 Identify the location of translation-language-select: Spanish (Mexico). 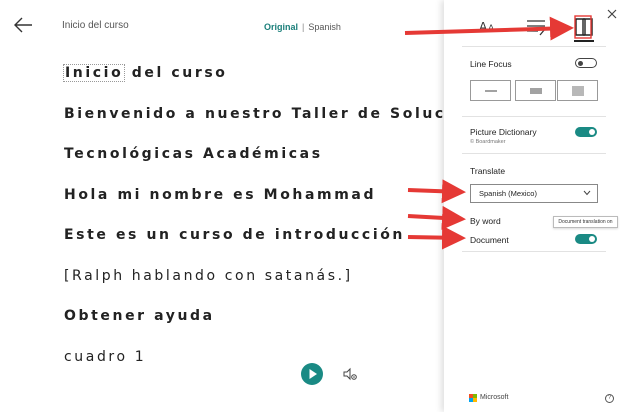
(534, 193).